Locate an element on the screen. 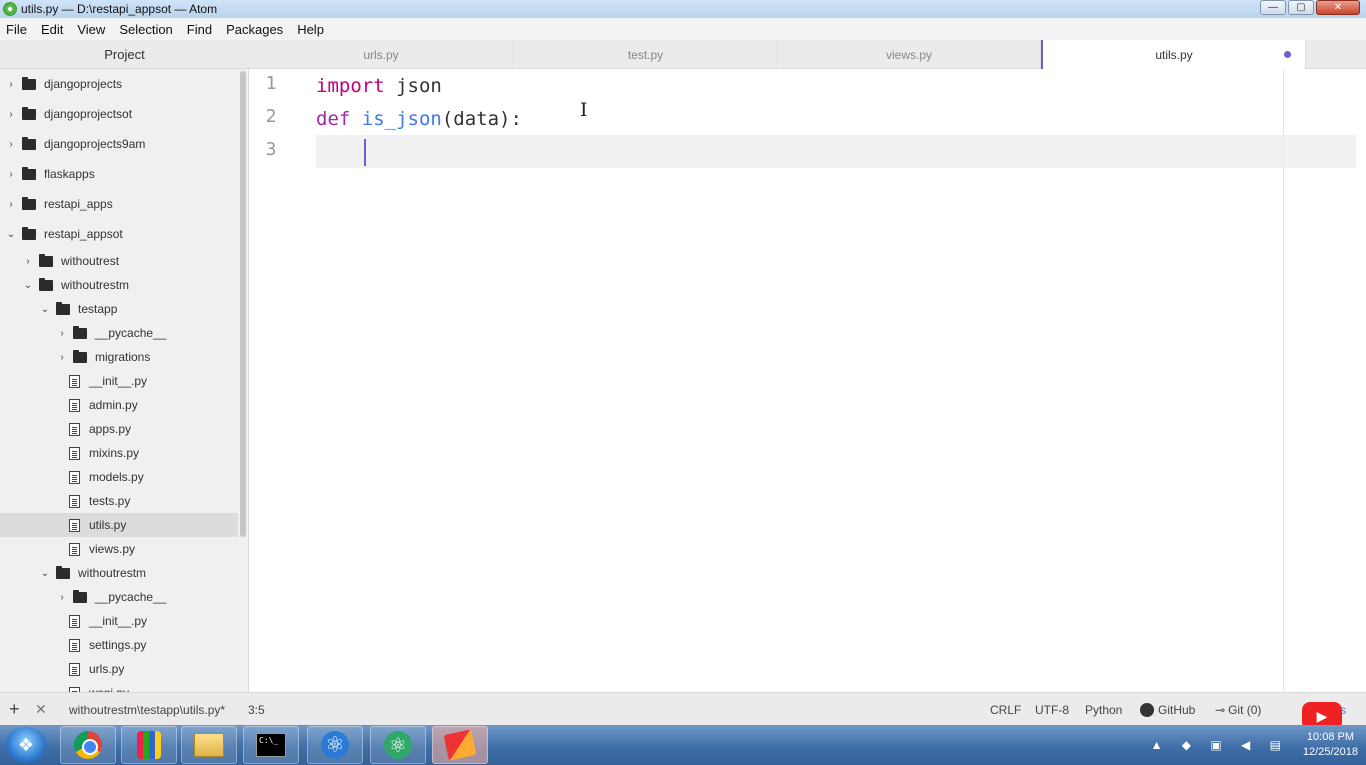 The width and height of the screenshot is (1366, 765). menu-help: Help is located at coordinates (310, 29).